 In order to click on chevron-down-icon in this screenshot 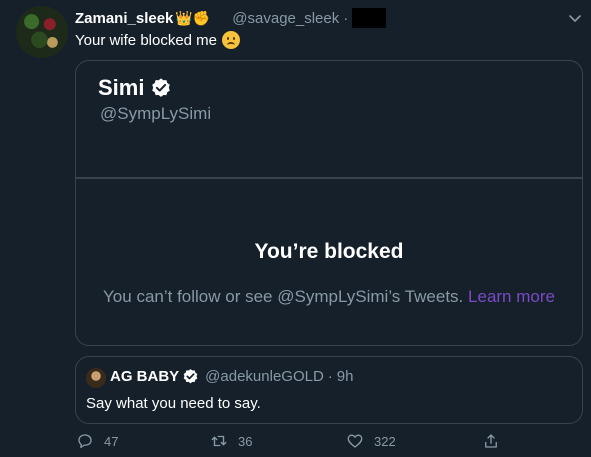, I will do `click(575, 18)`.